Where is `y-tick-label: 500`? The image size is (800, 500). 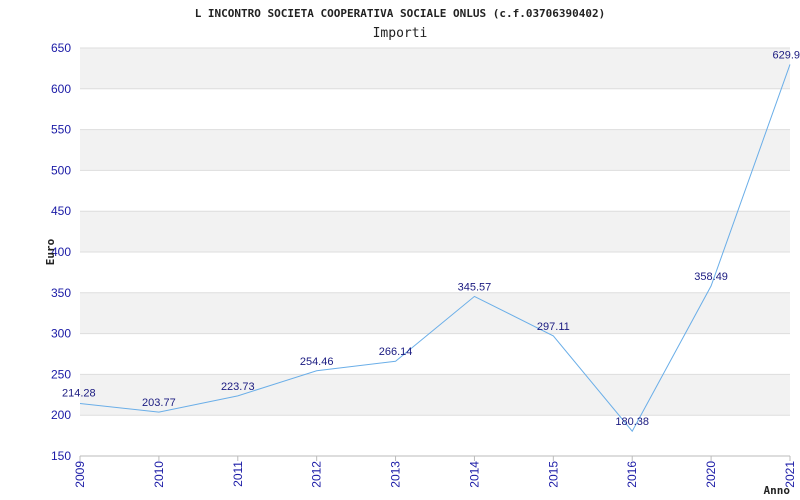
y-tick-label: 500 is located at coordinates (61, 170).